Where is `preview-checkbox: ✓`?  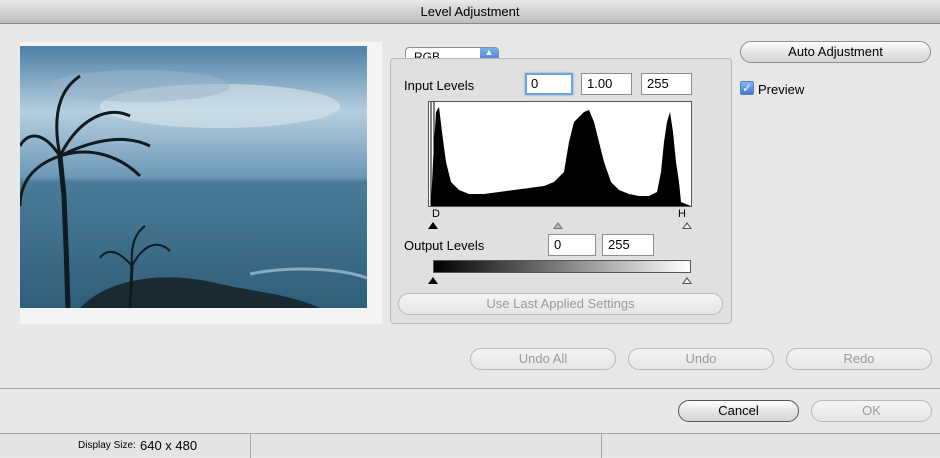 preview-checkbox: ✓ is located at coordinates (747, 88).